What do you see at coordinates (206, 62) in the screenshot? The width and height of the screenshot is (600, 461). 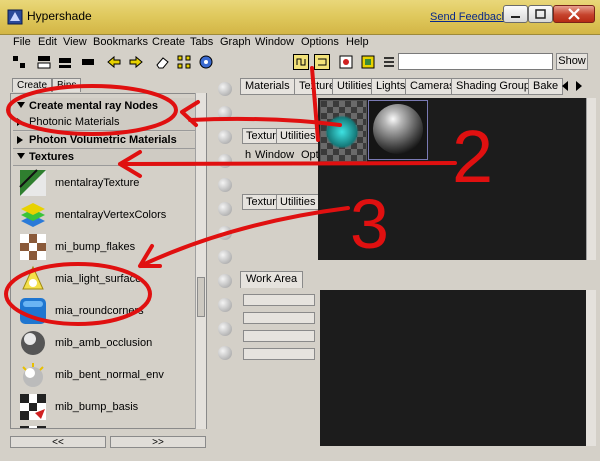 I see `network-icon` at bounding box center [206, 62].